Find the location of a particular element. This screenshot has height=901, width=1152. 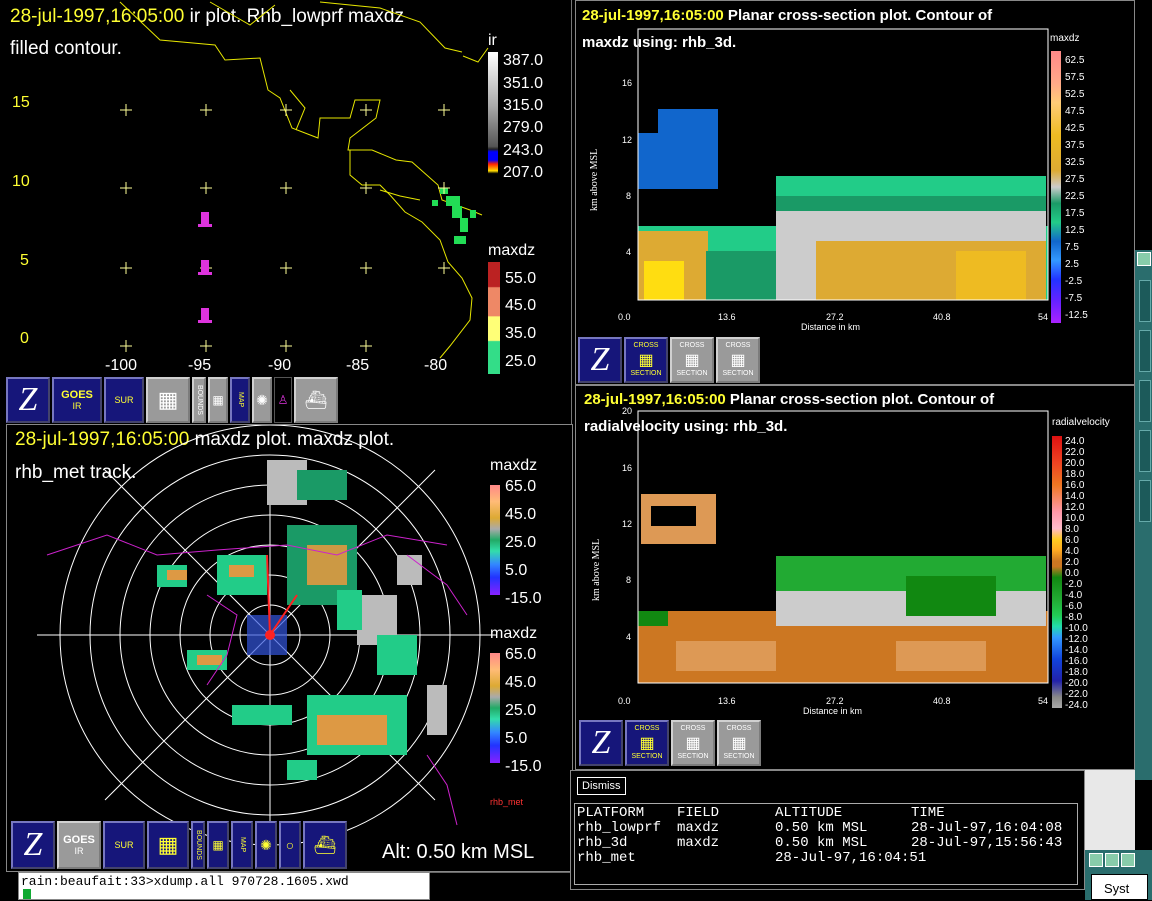

ir-legend-bar is located at coordinates (493, 119).